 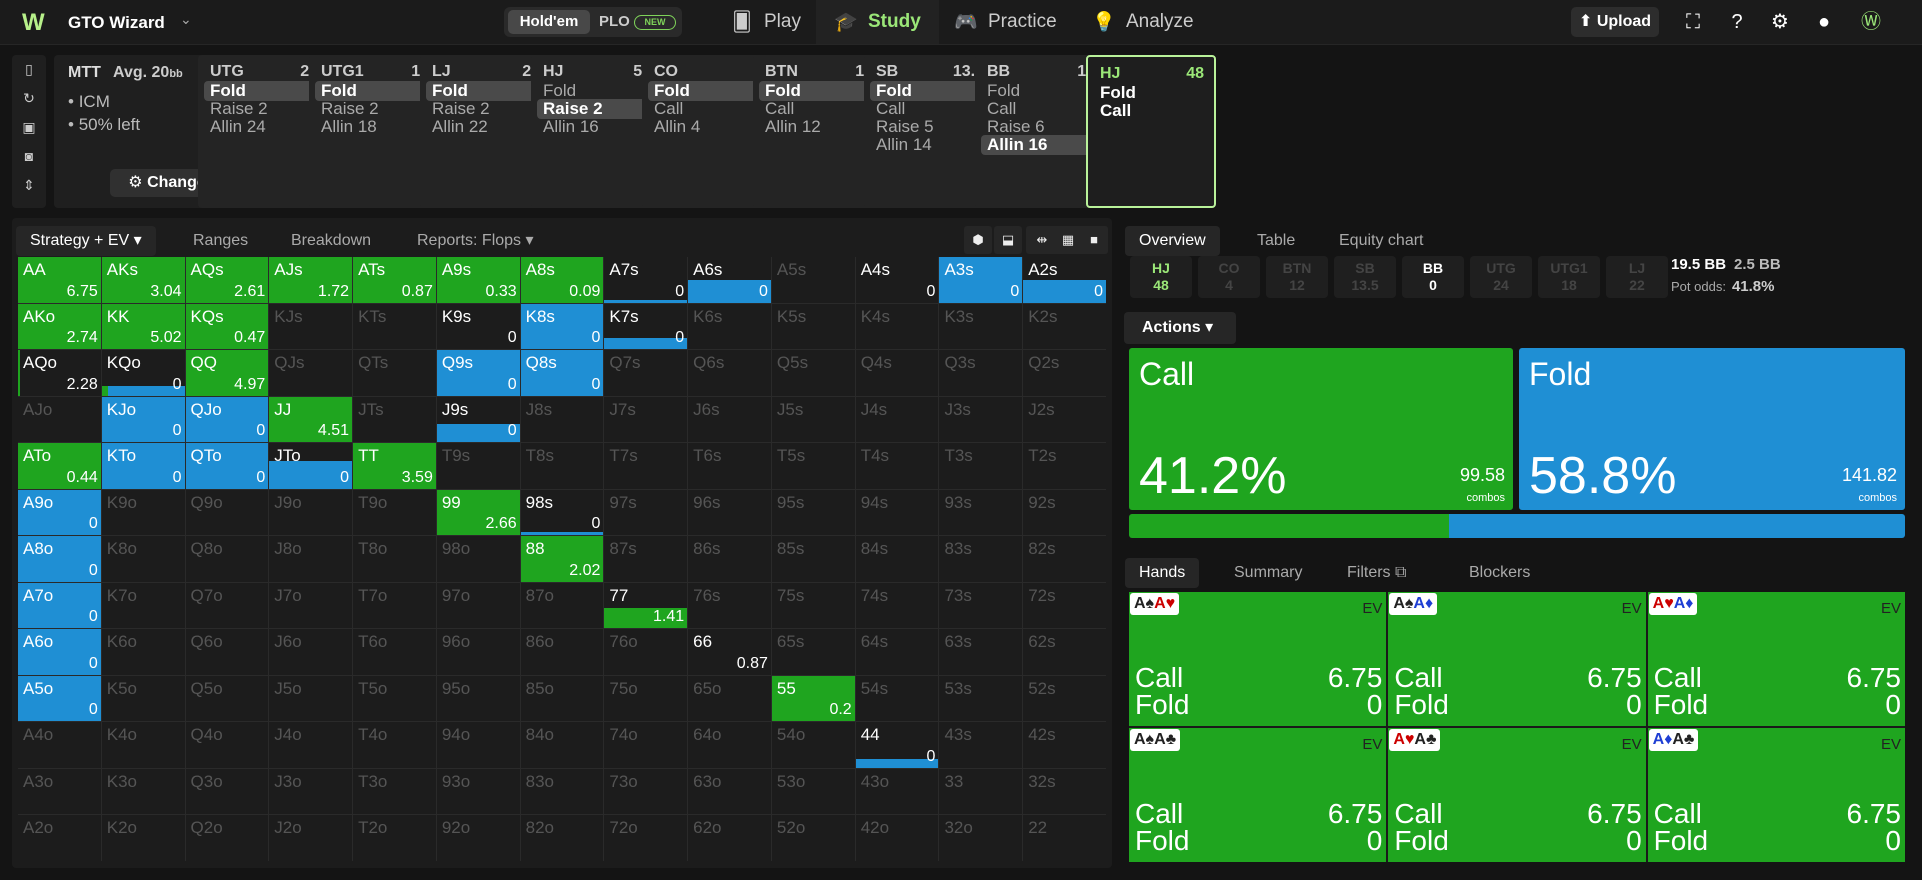 I want to click on hand-cell: J4s, so click(x=897, y=419).